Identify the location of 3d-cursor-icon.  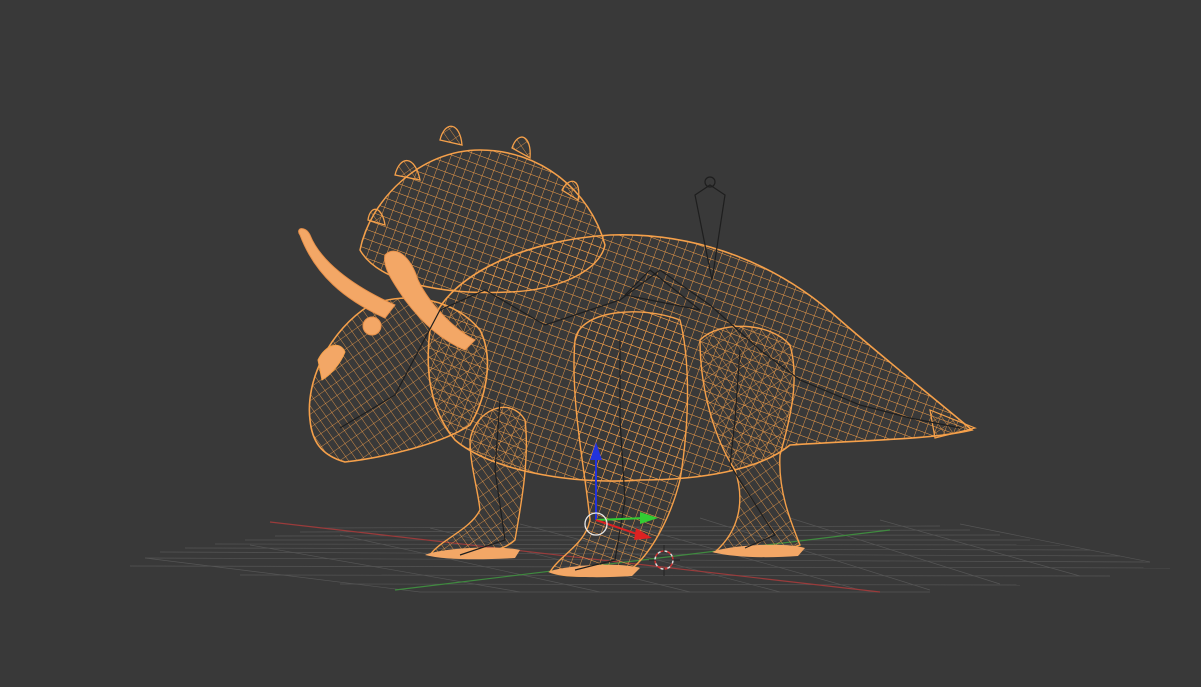
(664, 560).